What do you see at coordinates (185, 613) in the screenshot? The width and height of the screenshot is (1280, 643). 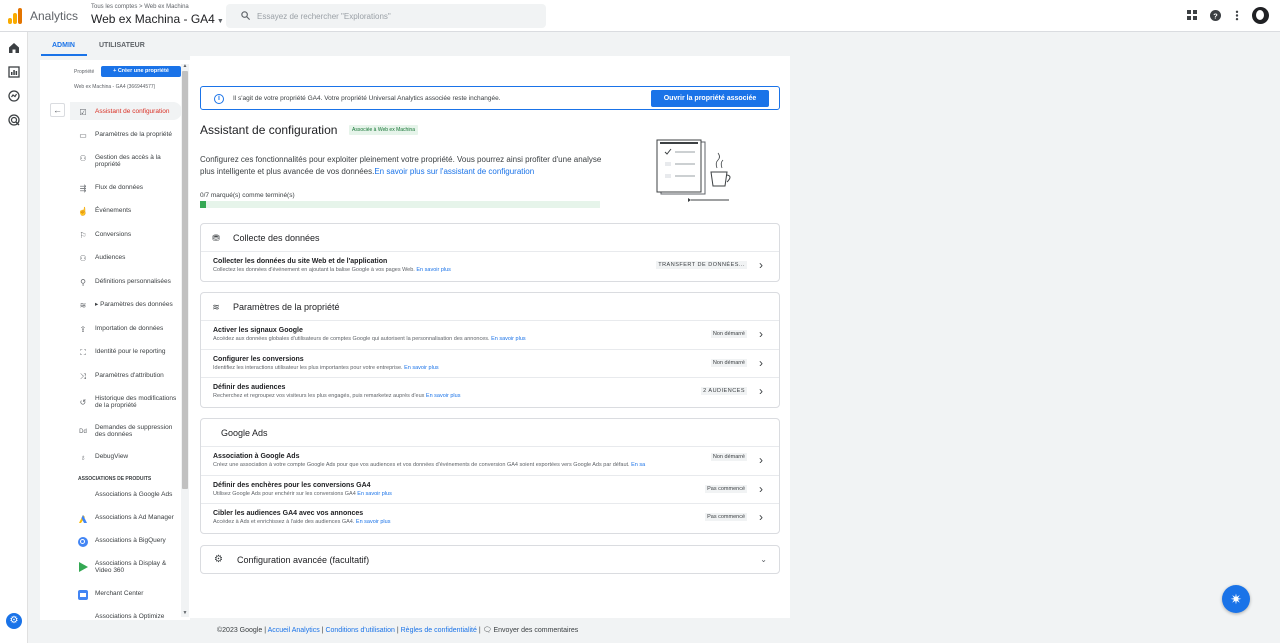 I see `scroll-down-icon: ▼` at bounding box center [185, 613].